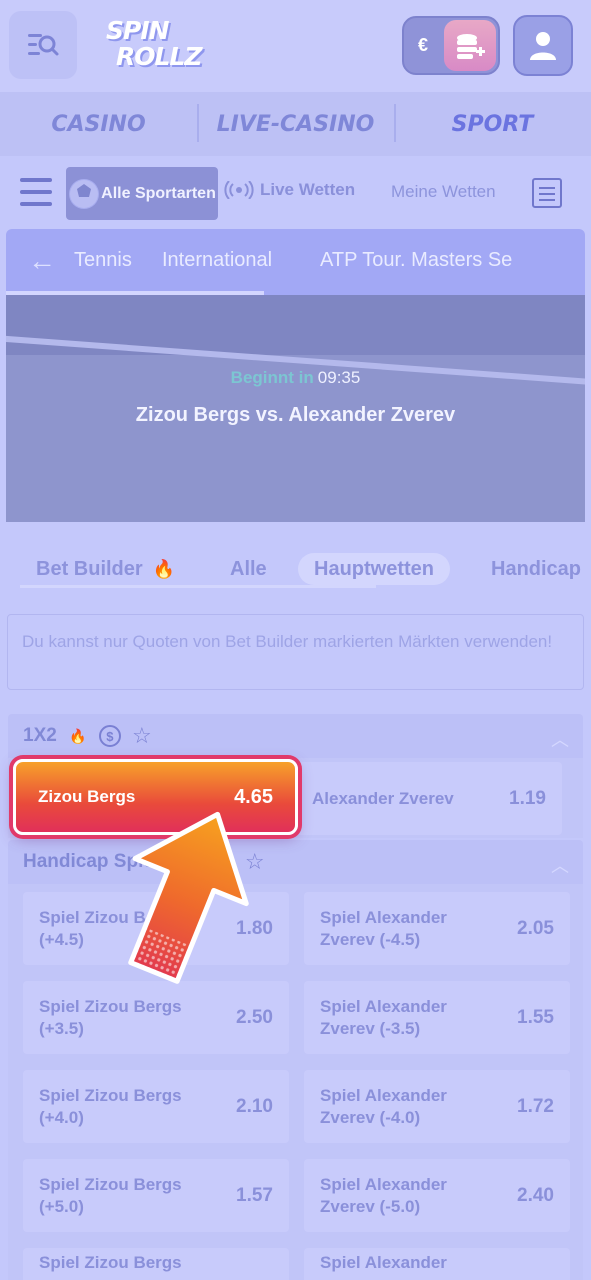 This screenshot has height=1280, width=591. I want to click on odd-button-handicap-home: Spiel Zizou Bergs (+4.5) 1.80, so click(156, 928).